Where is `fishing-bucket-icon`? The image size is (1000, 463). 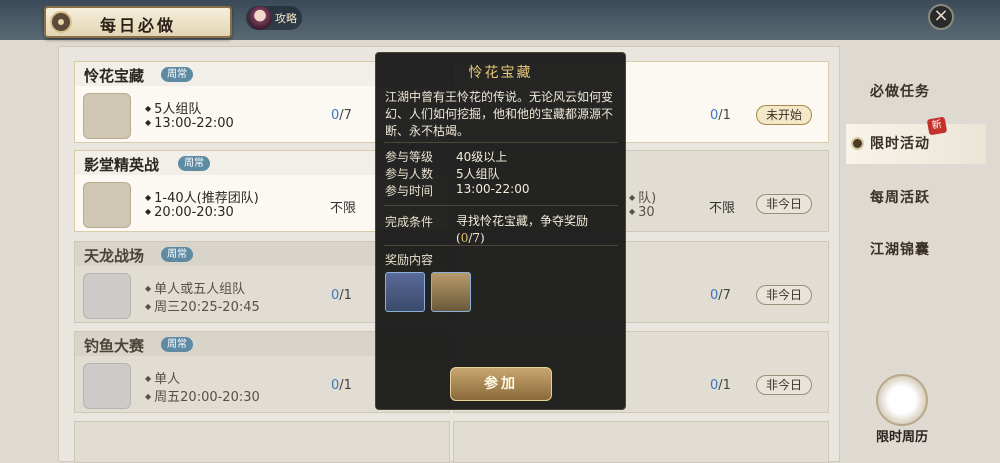 fishing-bucket-icon is located at coordinates (107, 386).